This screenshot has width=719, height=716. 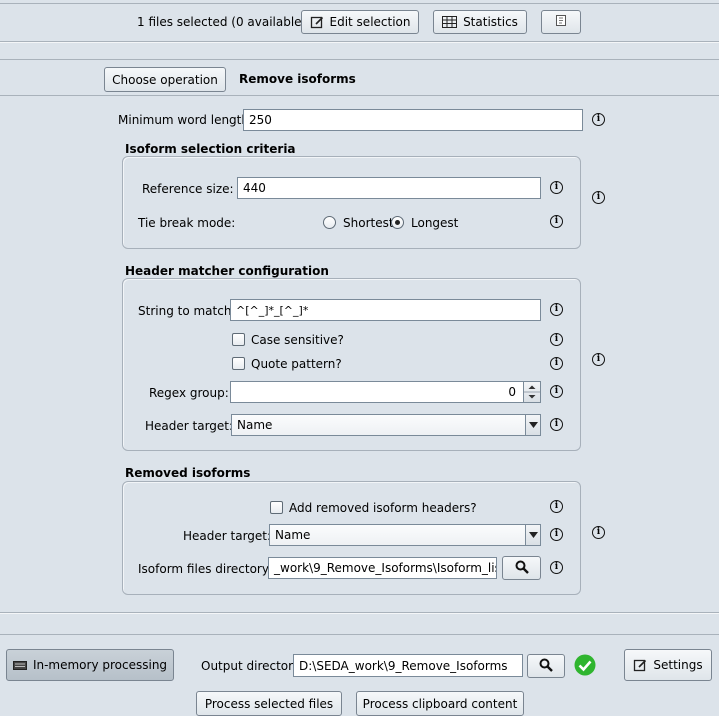 What do you see at coordinates (678, 665) in the screenshot?
I see `settings-label: Settings` at bounding box center [678, 665].